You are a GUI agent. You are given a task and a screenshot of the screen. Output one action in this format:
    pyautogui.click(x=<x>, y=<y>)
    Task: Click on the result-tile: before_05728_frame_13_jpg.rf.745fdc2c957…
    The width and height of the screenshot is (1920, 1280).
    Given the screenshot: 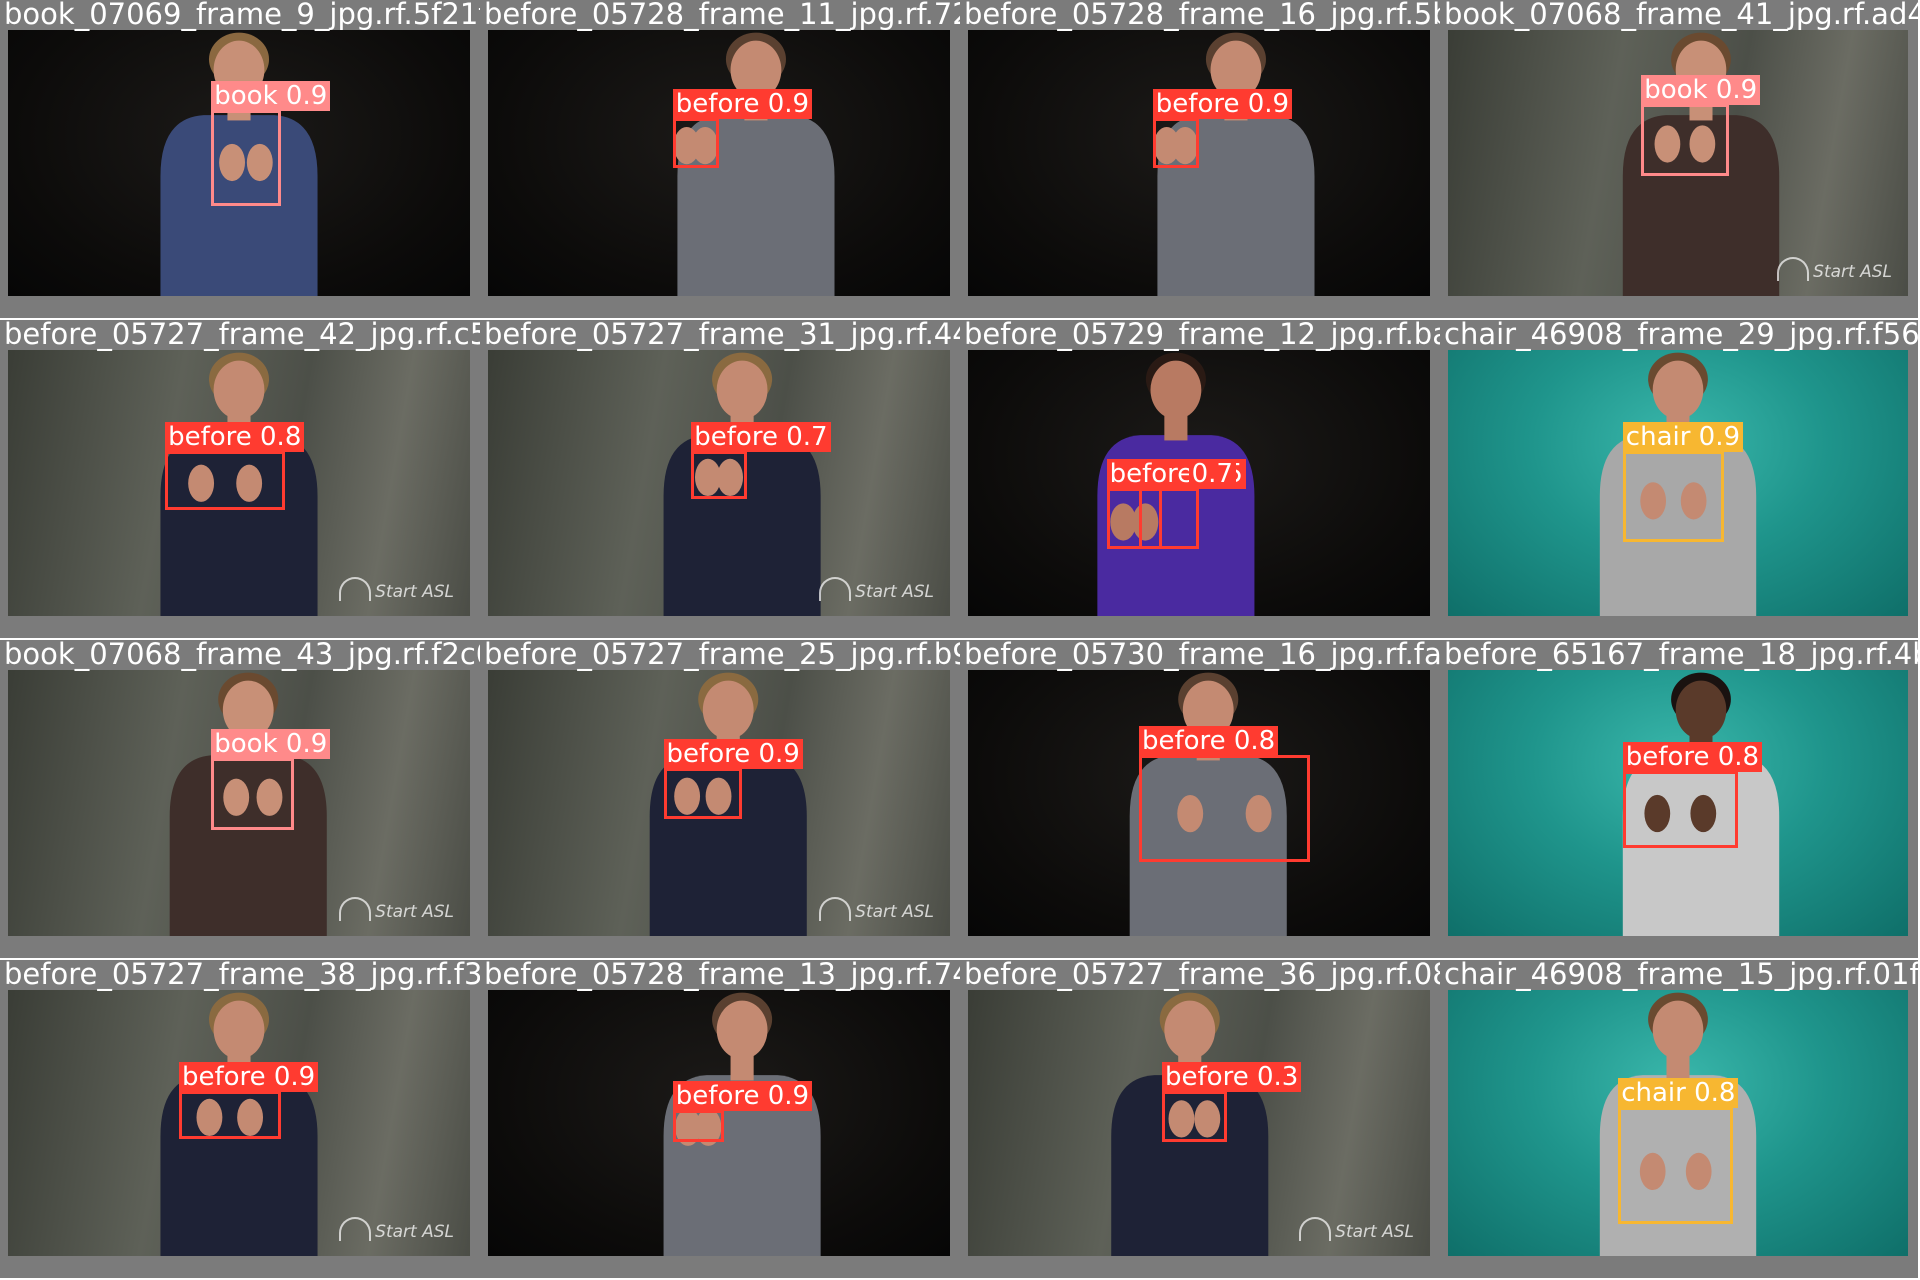 What is the action you would take?
    pyautogui.click(x=720, y=1119)
    